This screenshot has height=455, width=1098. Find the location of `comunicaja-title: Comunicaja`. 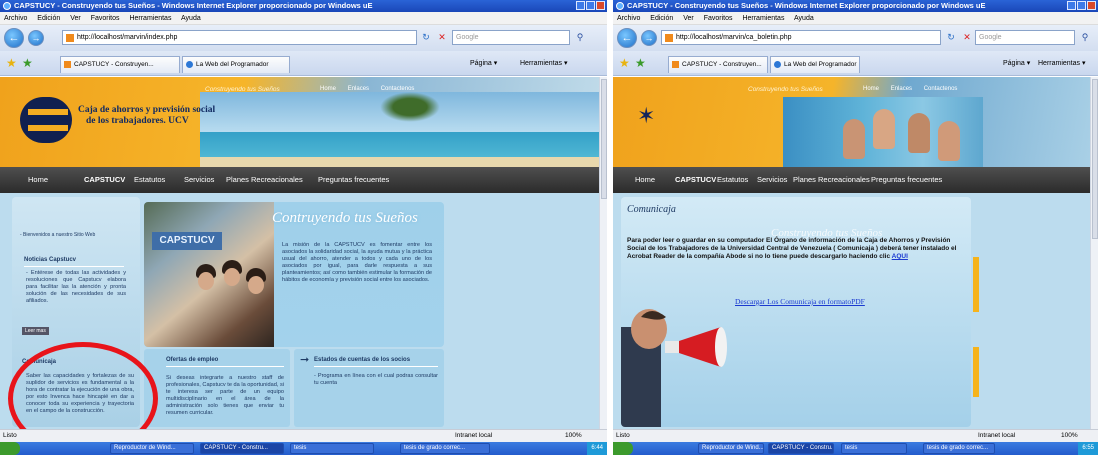

comunicaja-title: Comunicaja is located at coordinates (651, 209).